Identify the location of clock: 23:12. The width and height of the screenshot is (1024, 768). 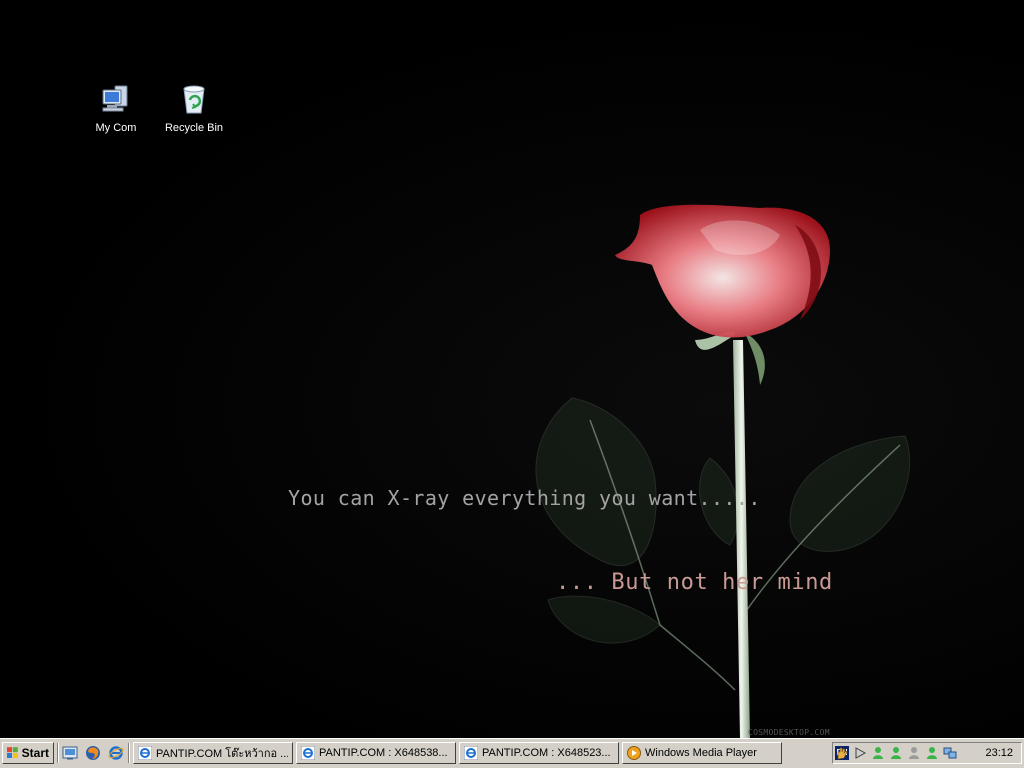
(999, 753).